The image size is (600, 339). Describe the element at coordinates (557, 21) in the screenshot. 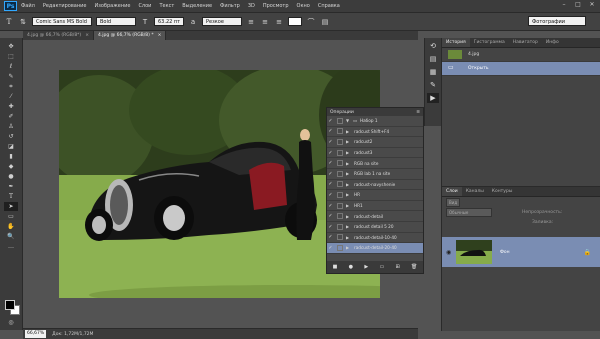

I see `workspace-select: Фотографии` at that location.